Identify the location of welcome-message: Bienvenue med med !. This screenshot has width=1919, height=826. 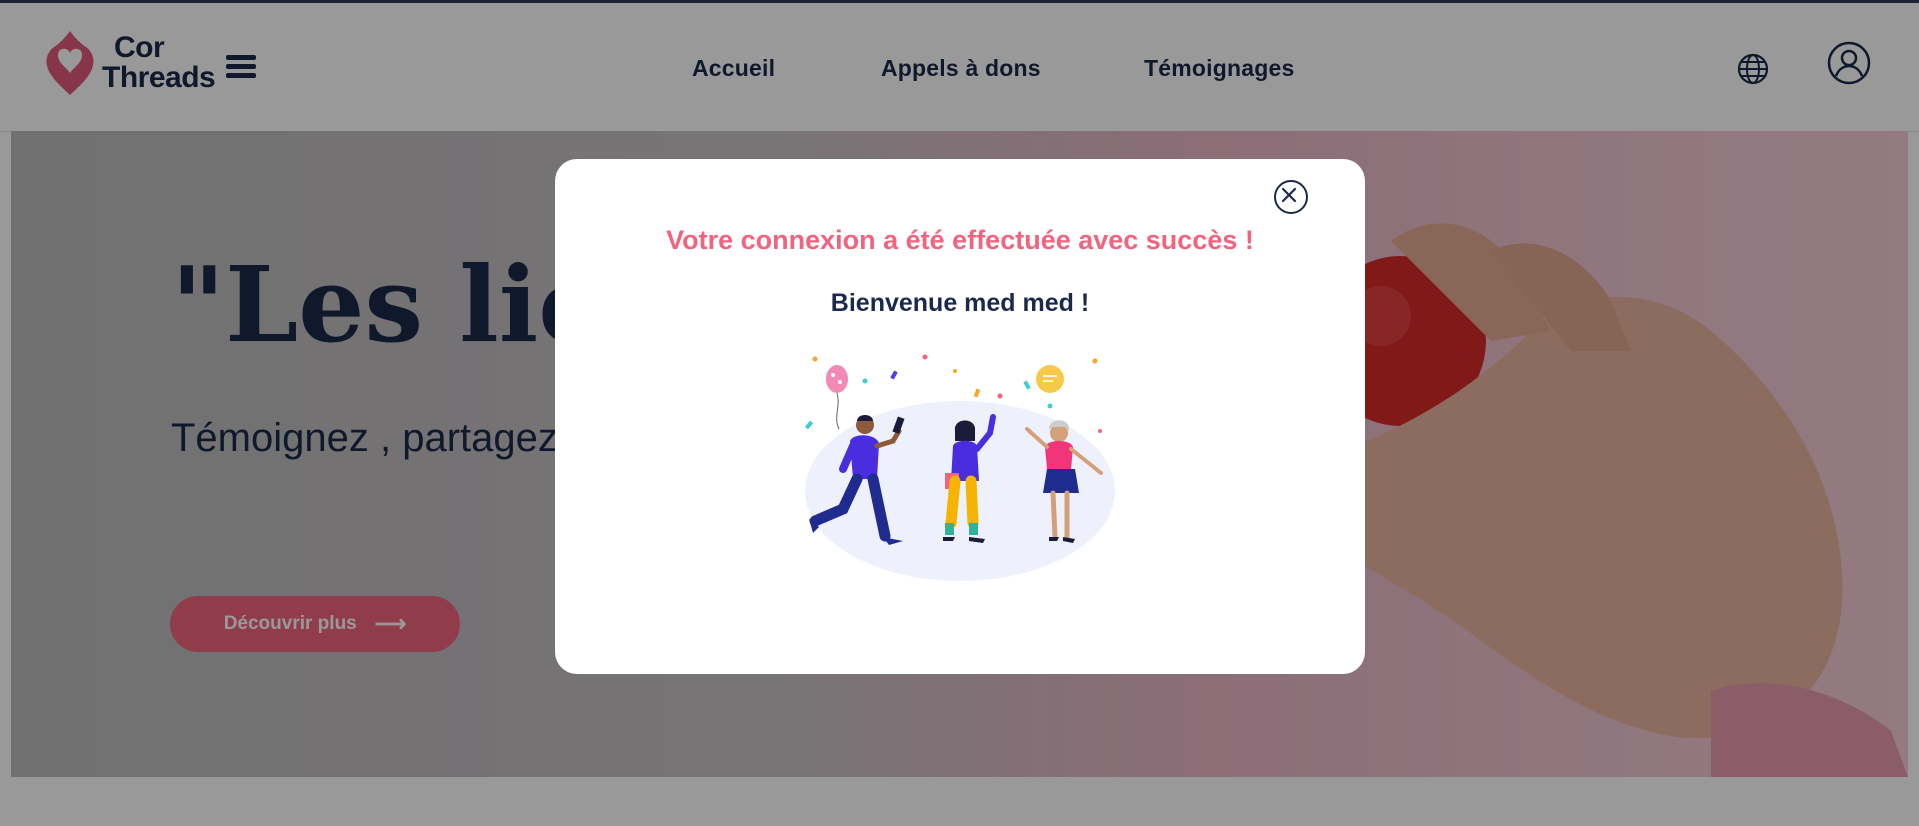
(960, 303).